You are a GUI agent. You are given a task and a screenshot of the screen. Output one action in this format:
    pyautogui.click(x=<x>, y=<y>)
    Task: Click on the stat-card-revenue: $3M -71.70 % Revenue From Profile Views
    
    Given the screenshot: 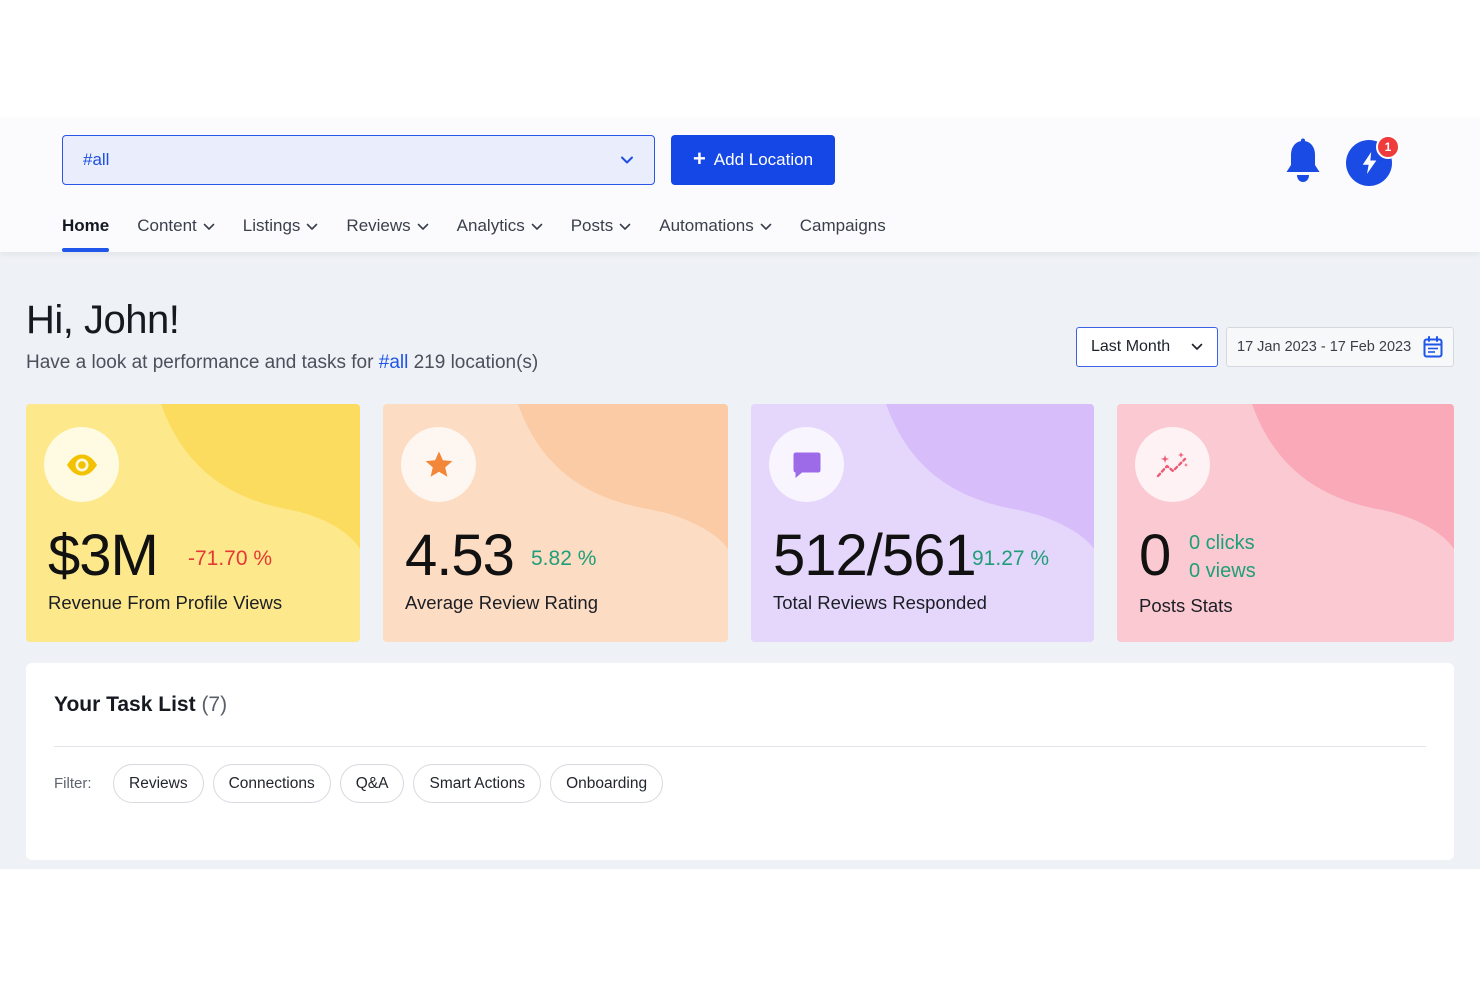 What is the action you would take?
    pyautogui.click(x=193, y=523)
    